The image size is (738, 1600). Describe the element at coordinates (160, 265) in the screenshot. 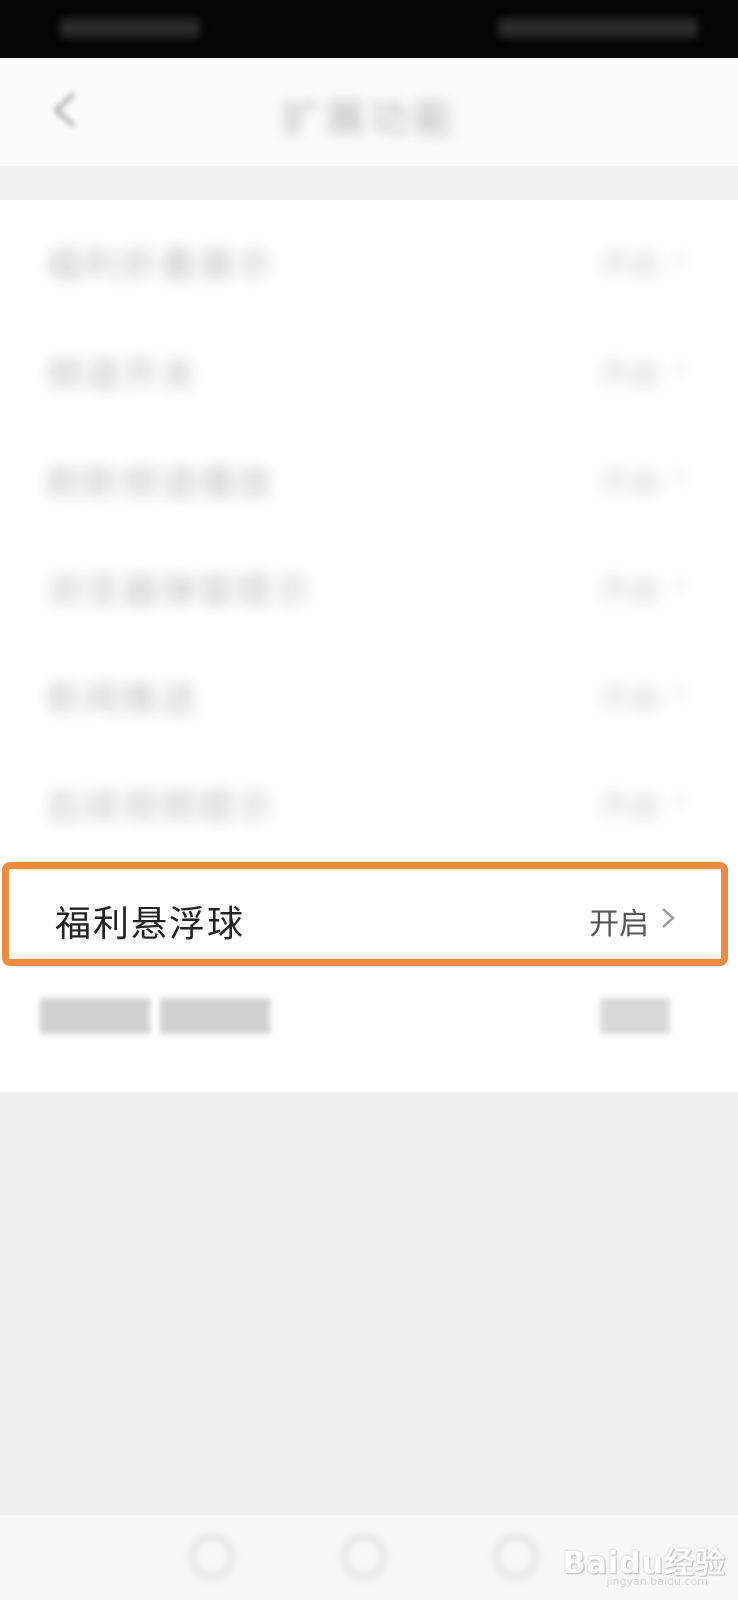

I see `row-label: 福利折叠展示` at that location.